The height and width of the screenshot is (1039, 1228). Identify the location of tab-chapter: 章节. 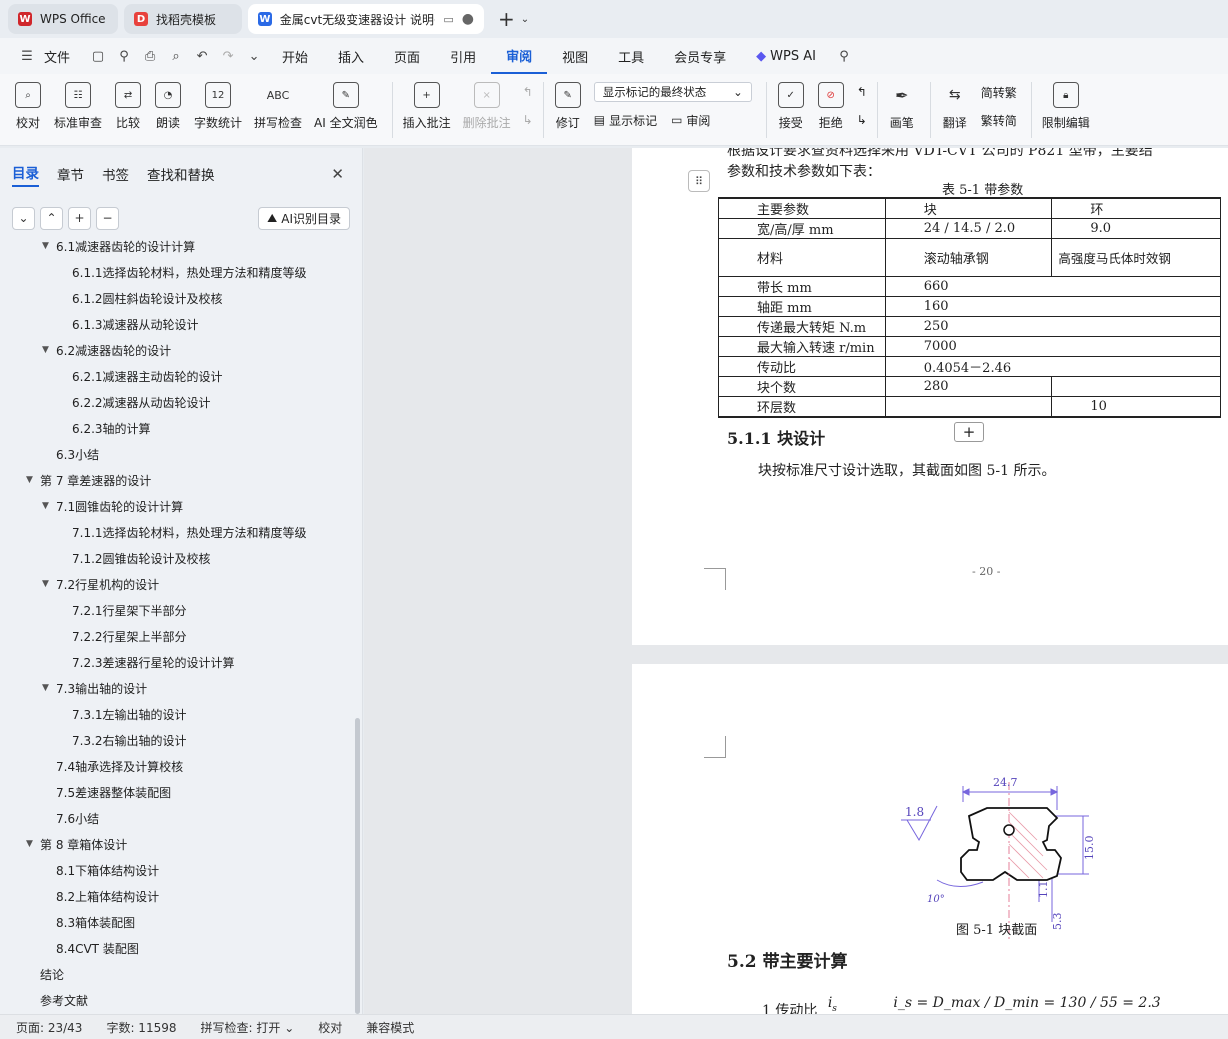
(70, 174).